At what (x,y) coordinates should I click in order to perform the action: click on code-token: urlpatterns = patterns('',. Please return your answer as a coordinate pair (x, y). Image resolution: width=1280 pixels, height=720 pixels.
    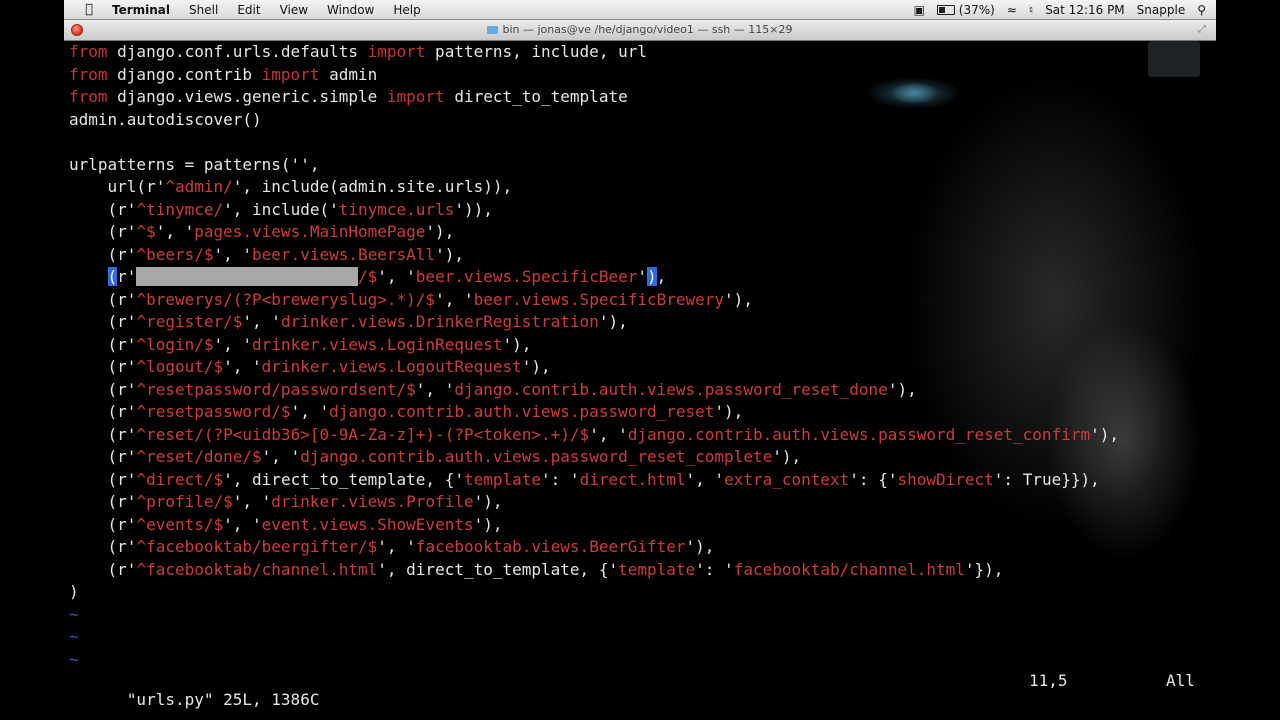
    Looking at the image, I should click on (194, 164).